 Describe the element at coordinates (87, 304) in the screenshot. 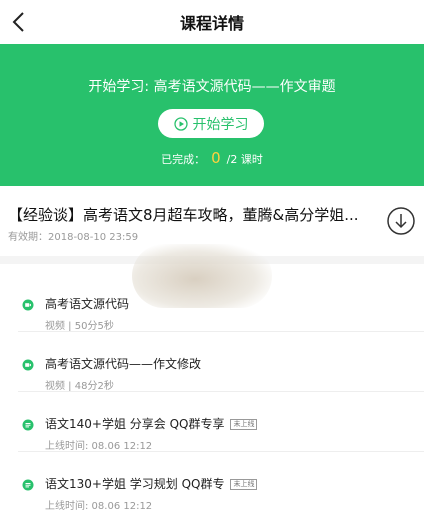

I see `lesson-name: 高考语文源代码` at that location.